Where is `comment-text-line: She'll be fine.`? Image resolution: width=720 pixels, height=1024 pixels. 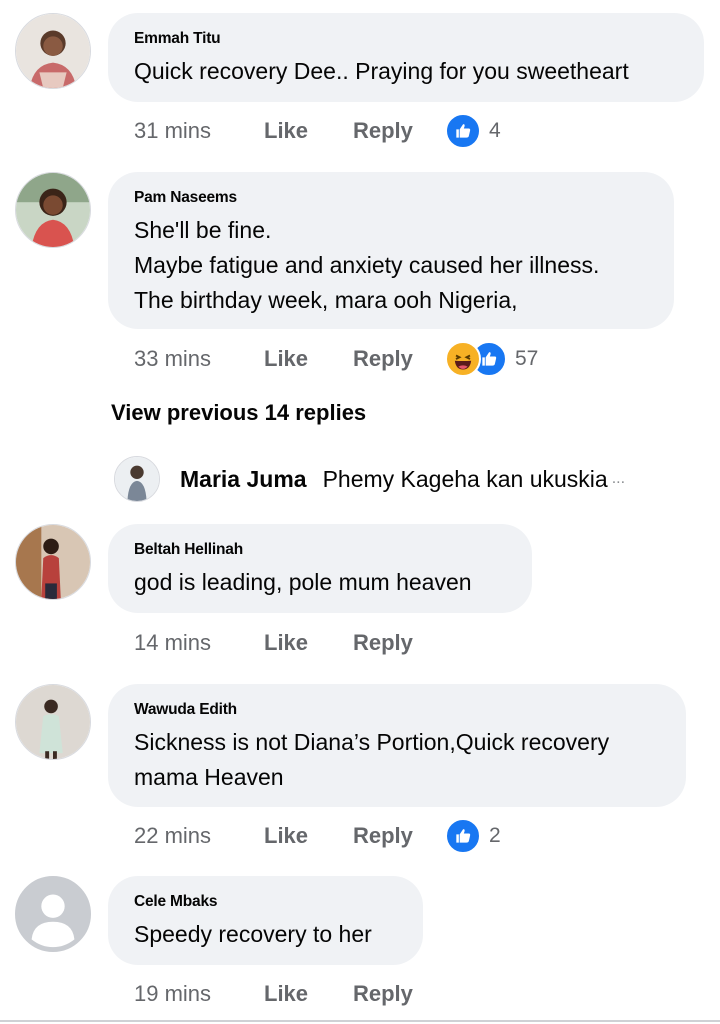 comment-text-line: She'll be fine. is located at coordinates (203, 230).